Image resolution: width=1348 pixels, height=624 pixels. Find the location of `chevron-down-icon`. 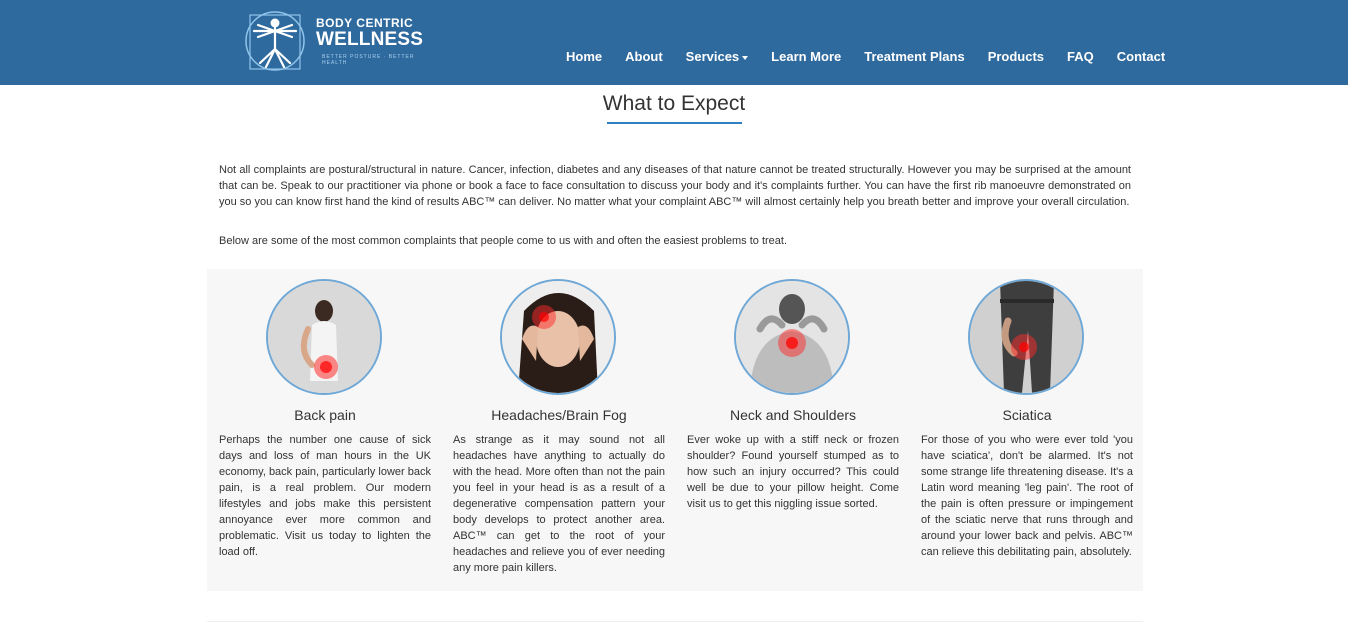

chevron-down-icon is located at coordinates (745, 57).